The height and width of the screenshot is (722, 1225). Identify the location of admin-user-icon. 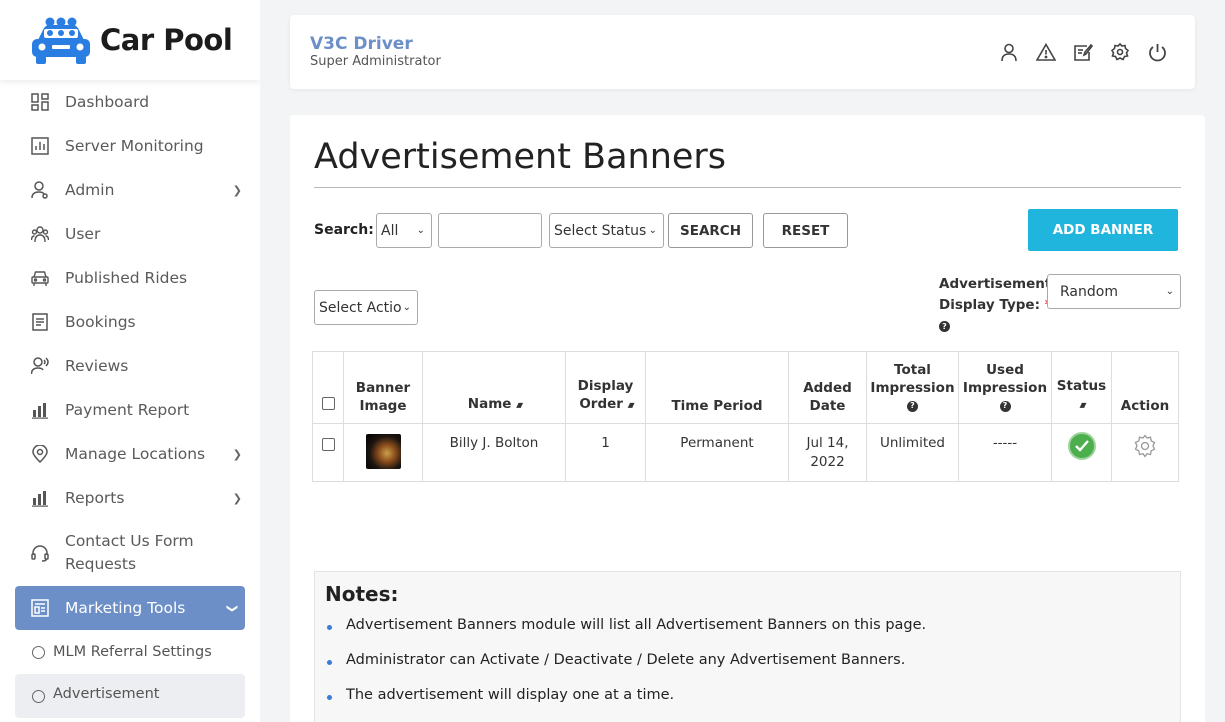
(40, 190).